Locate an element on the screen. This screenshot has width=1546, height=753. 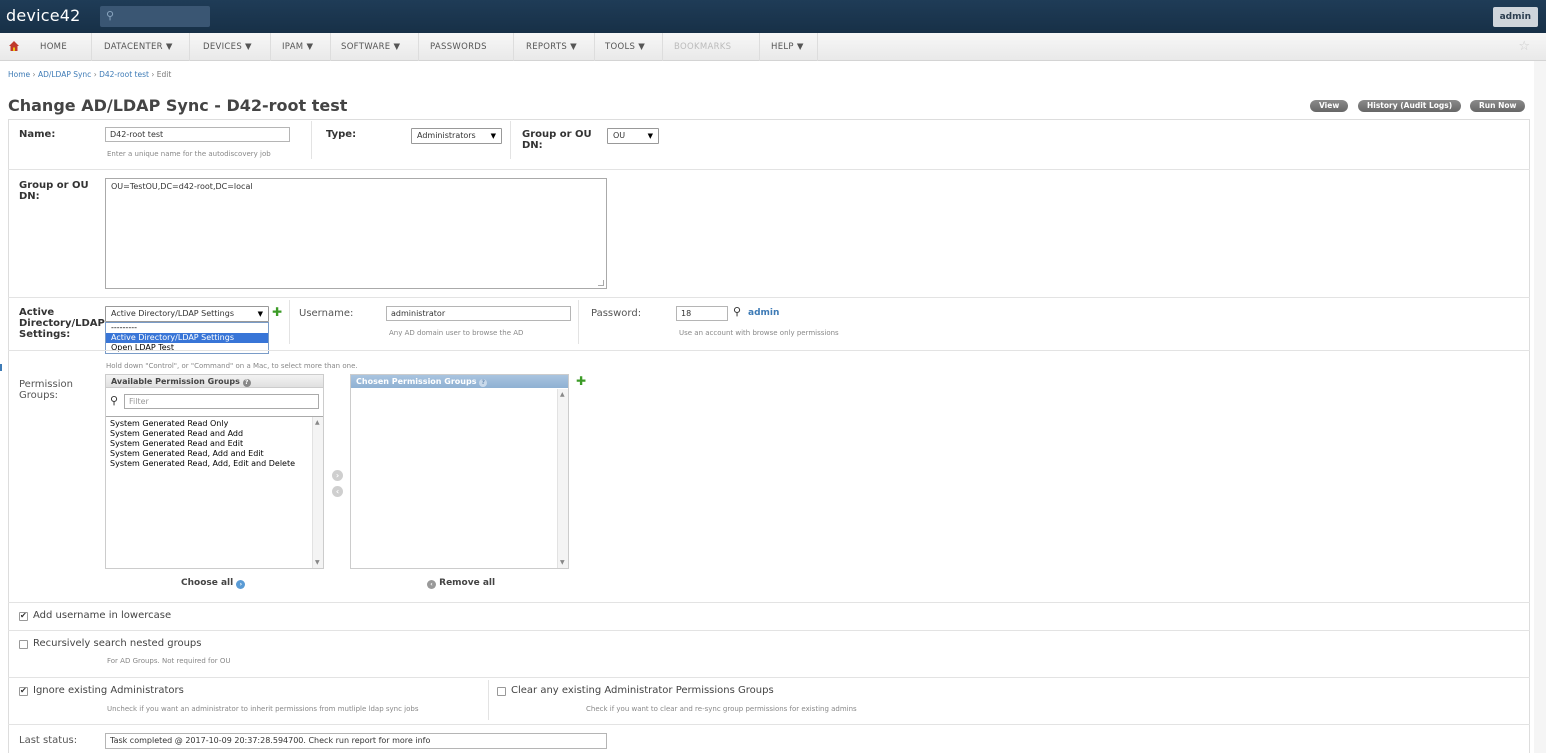
ad-settings-label: Active Directory/LDAP Settings: is located at coordinates (62, 323).